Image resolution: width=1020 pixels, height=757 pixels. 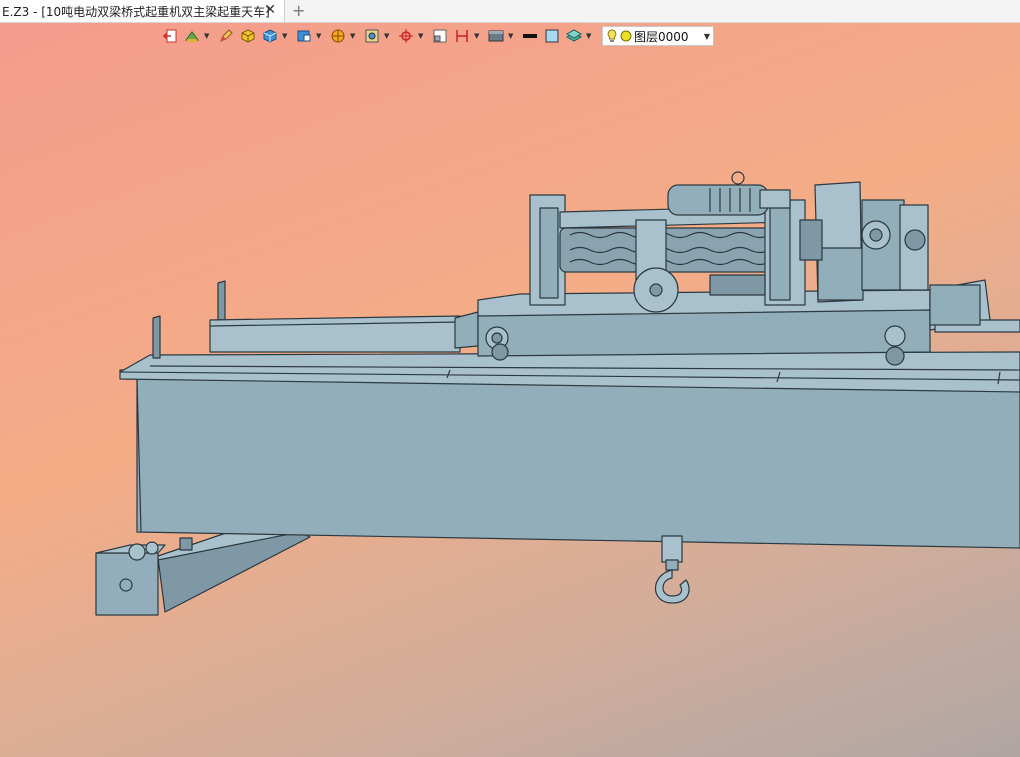 I want to click on document-tab-title: E.Z3 - [10吨电动双梁桥式起重机双主梁起重天车], so click(x=136, y=11).